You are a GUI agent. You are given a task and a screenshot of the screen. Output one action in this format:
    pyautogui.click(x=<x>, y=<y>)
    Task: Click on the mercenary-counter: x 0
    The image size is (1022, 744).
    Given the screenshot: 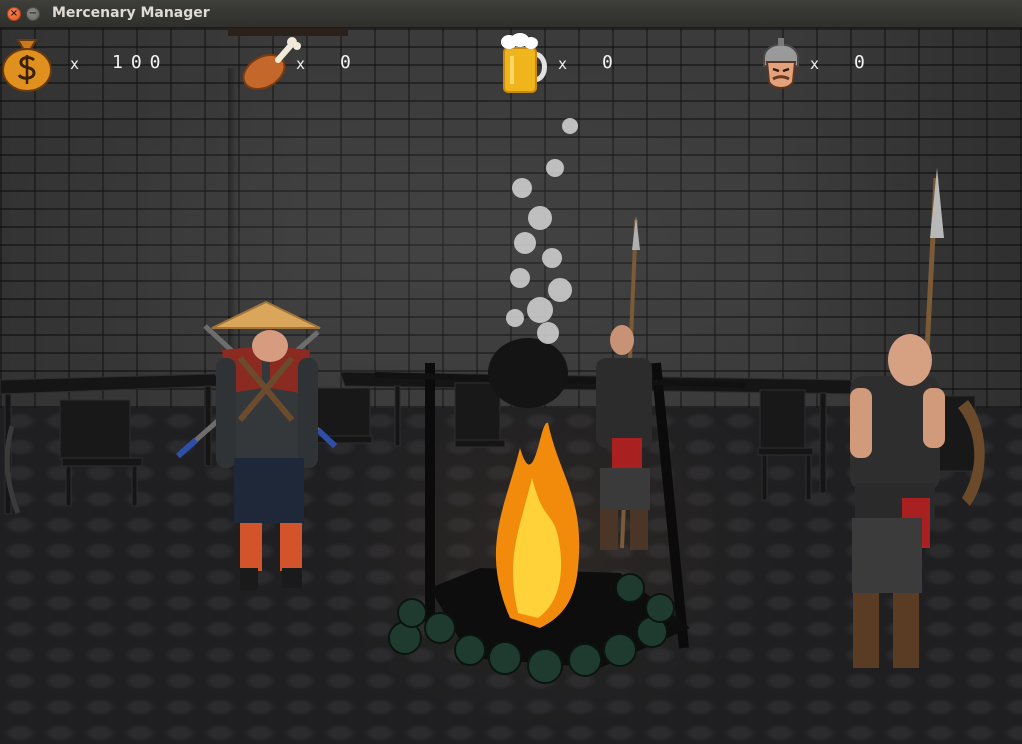 What is the action you would take?
    pyautogui.click(x=838, y=62)
    